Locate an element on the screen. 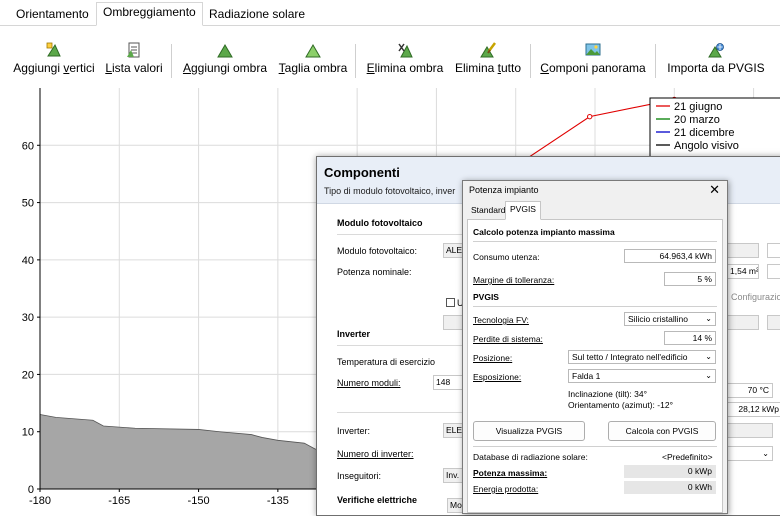 The width and height of the screenshot is (780, 516). cut-shadow-button: Taglia ombra is located at coordinates (313, 58).